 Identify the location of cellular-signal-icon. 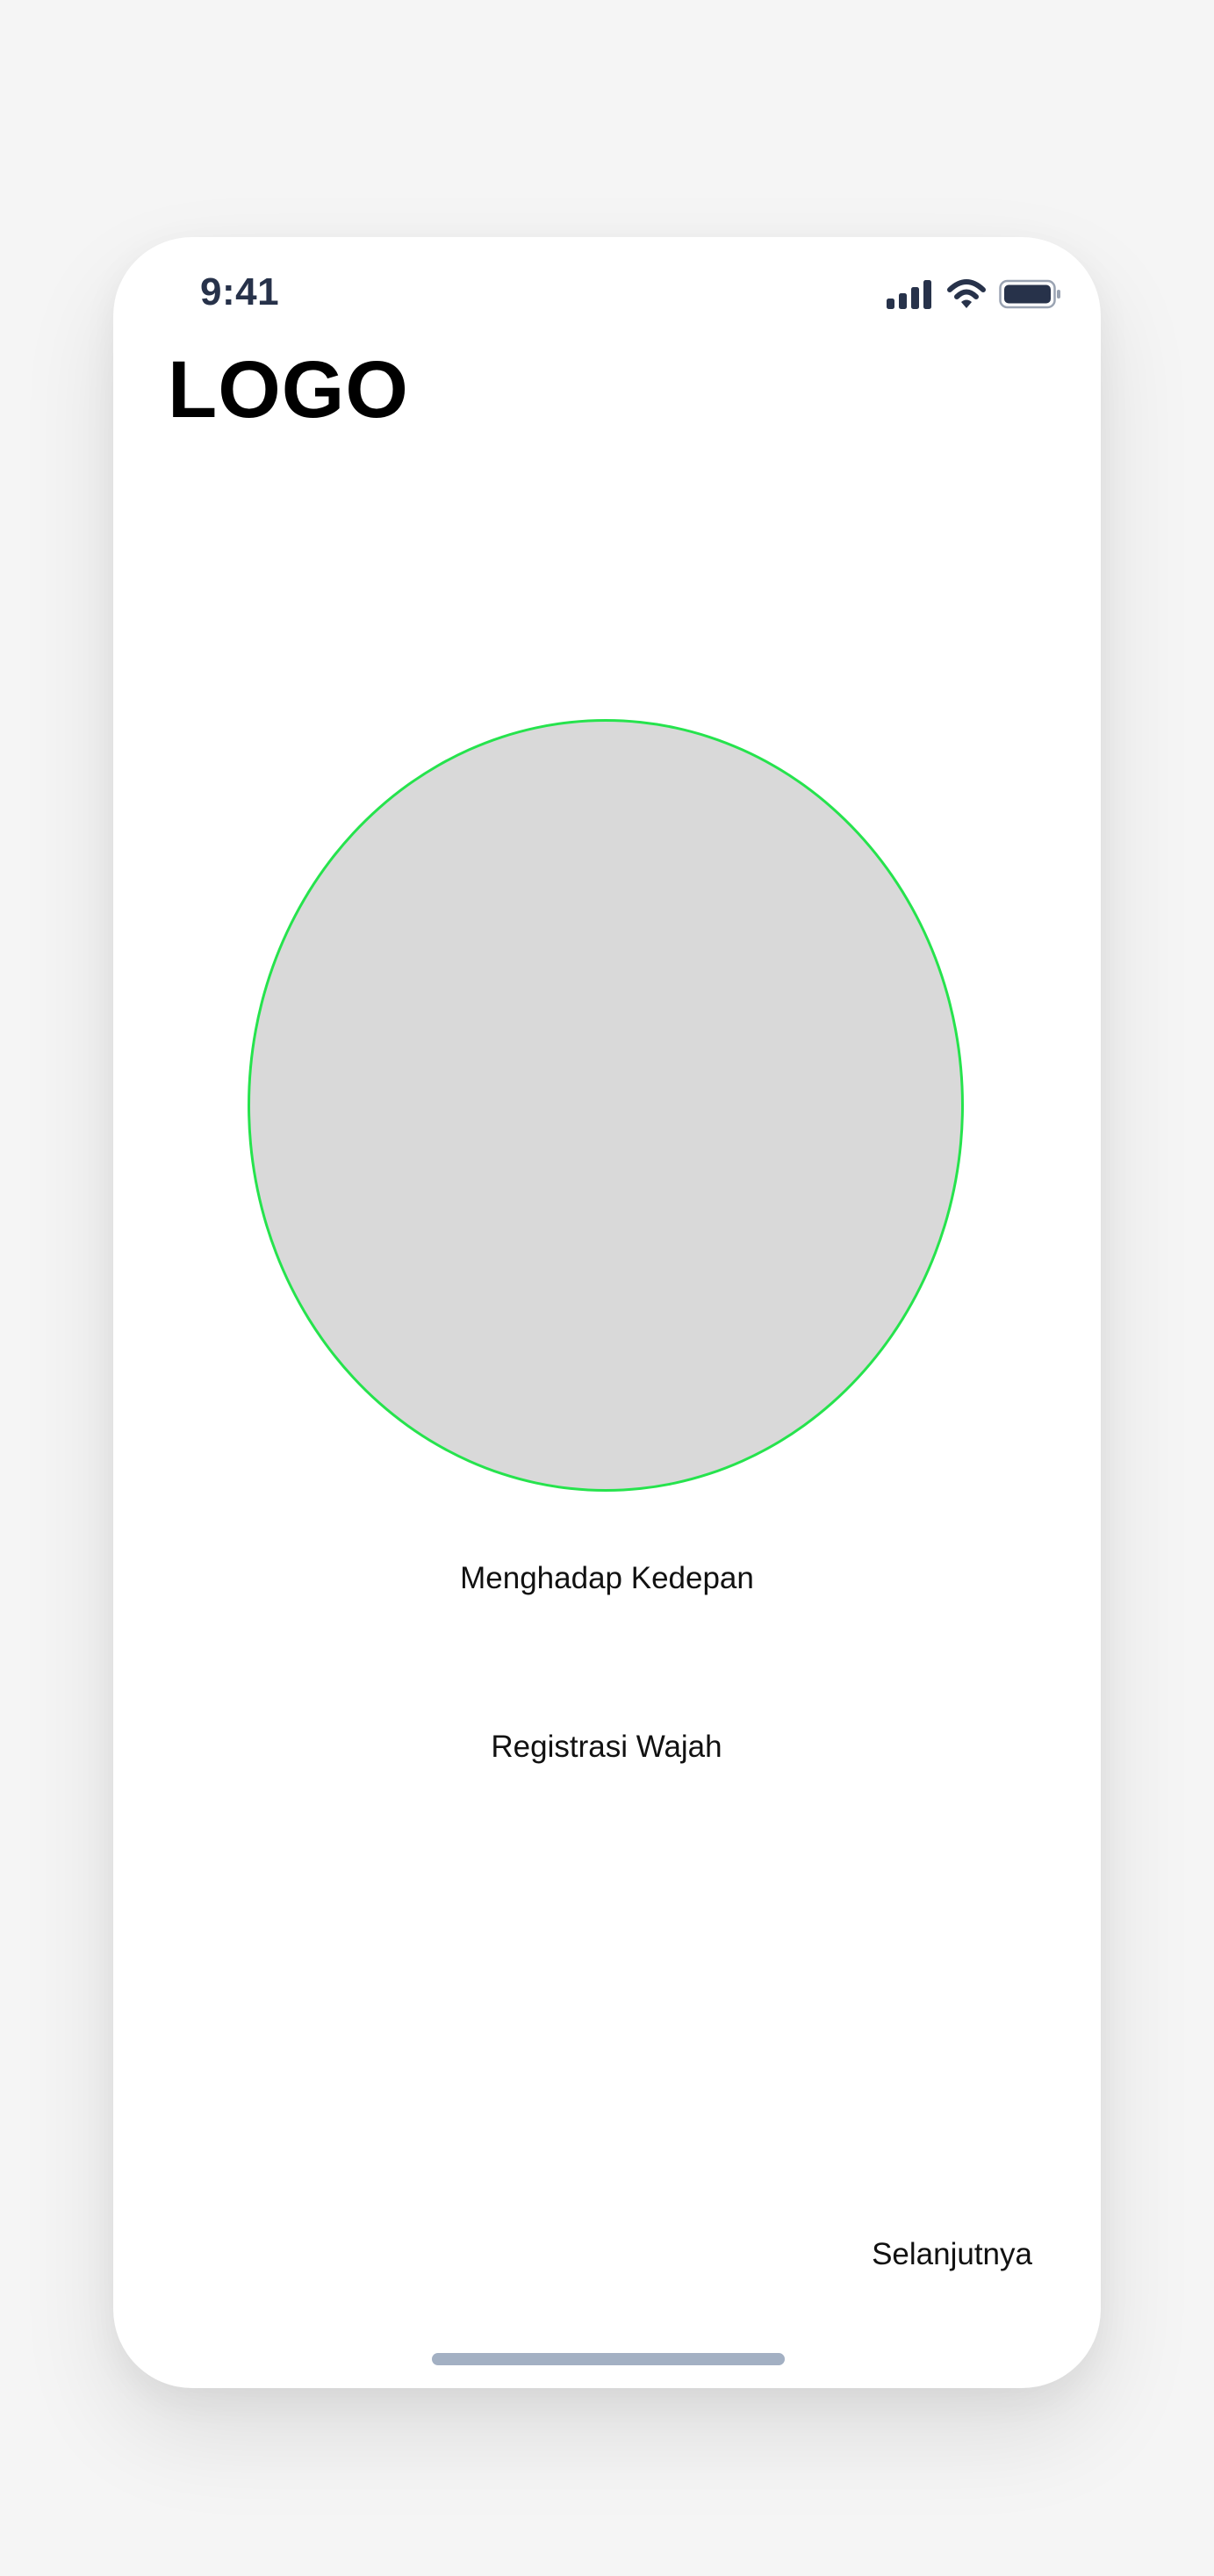
(910, 294).